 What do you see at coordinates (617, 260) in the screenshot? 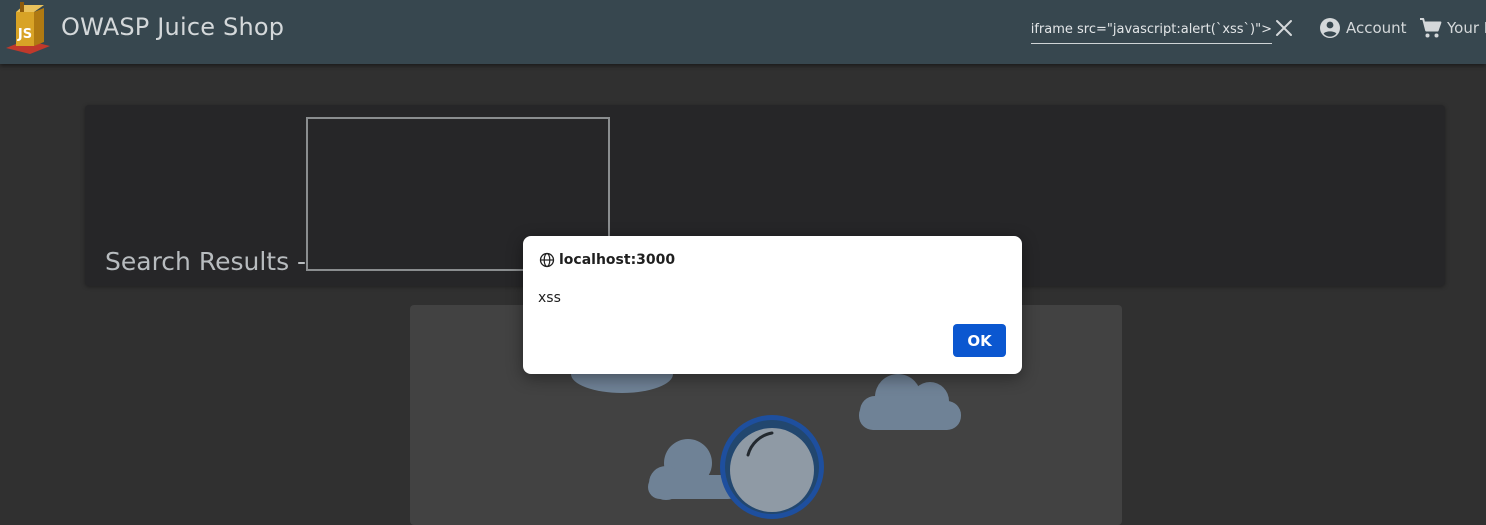
I see `dialog-origin-text: localhost:3000` at bounding box center [617, 260].